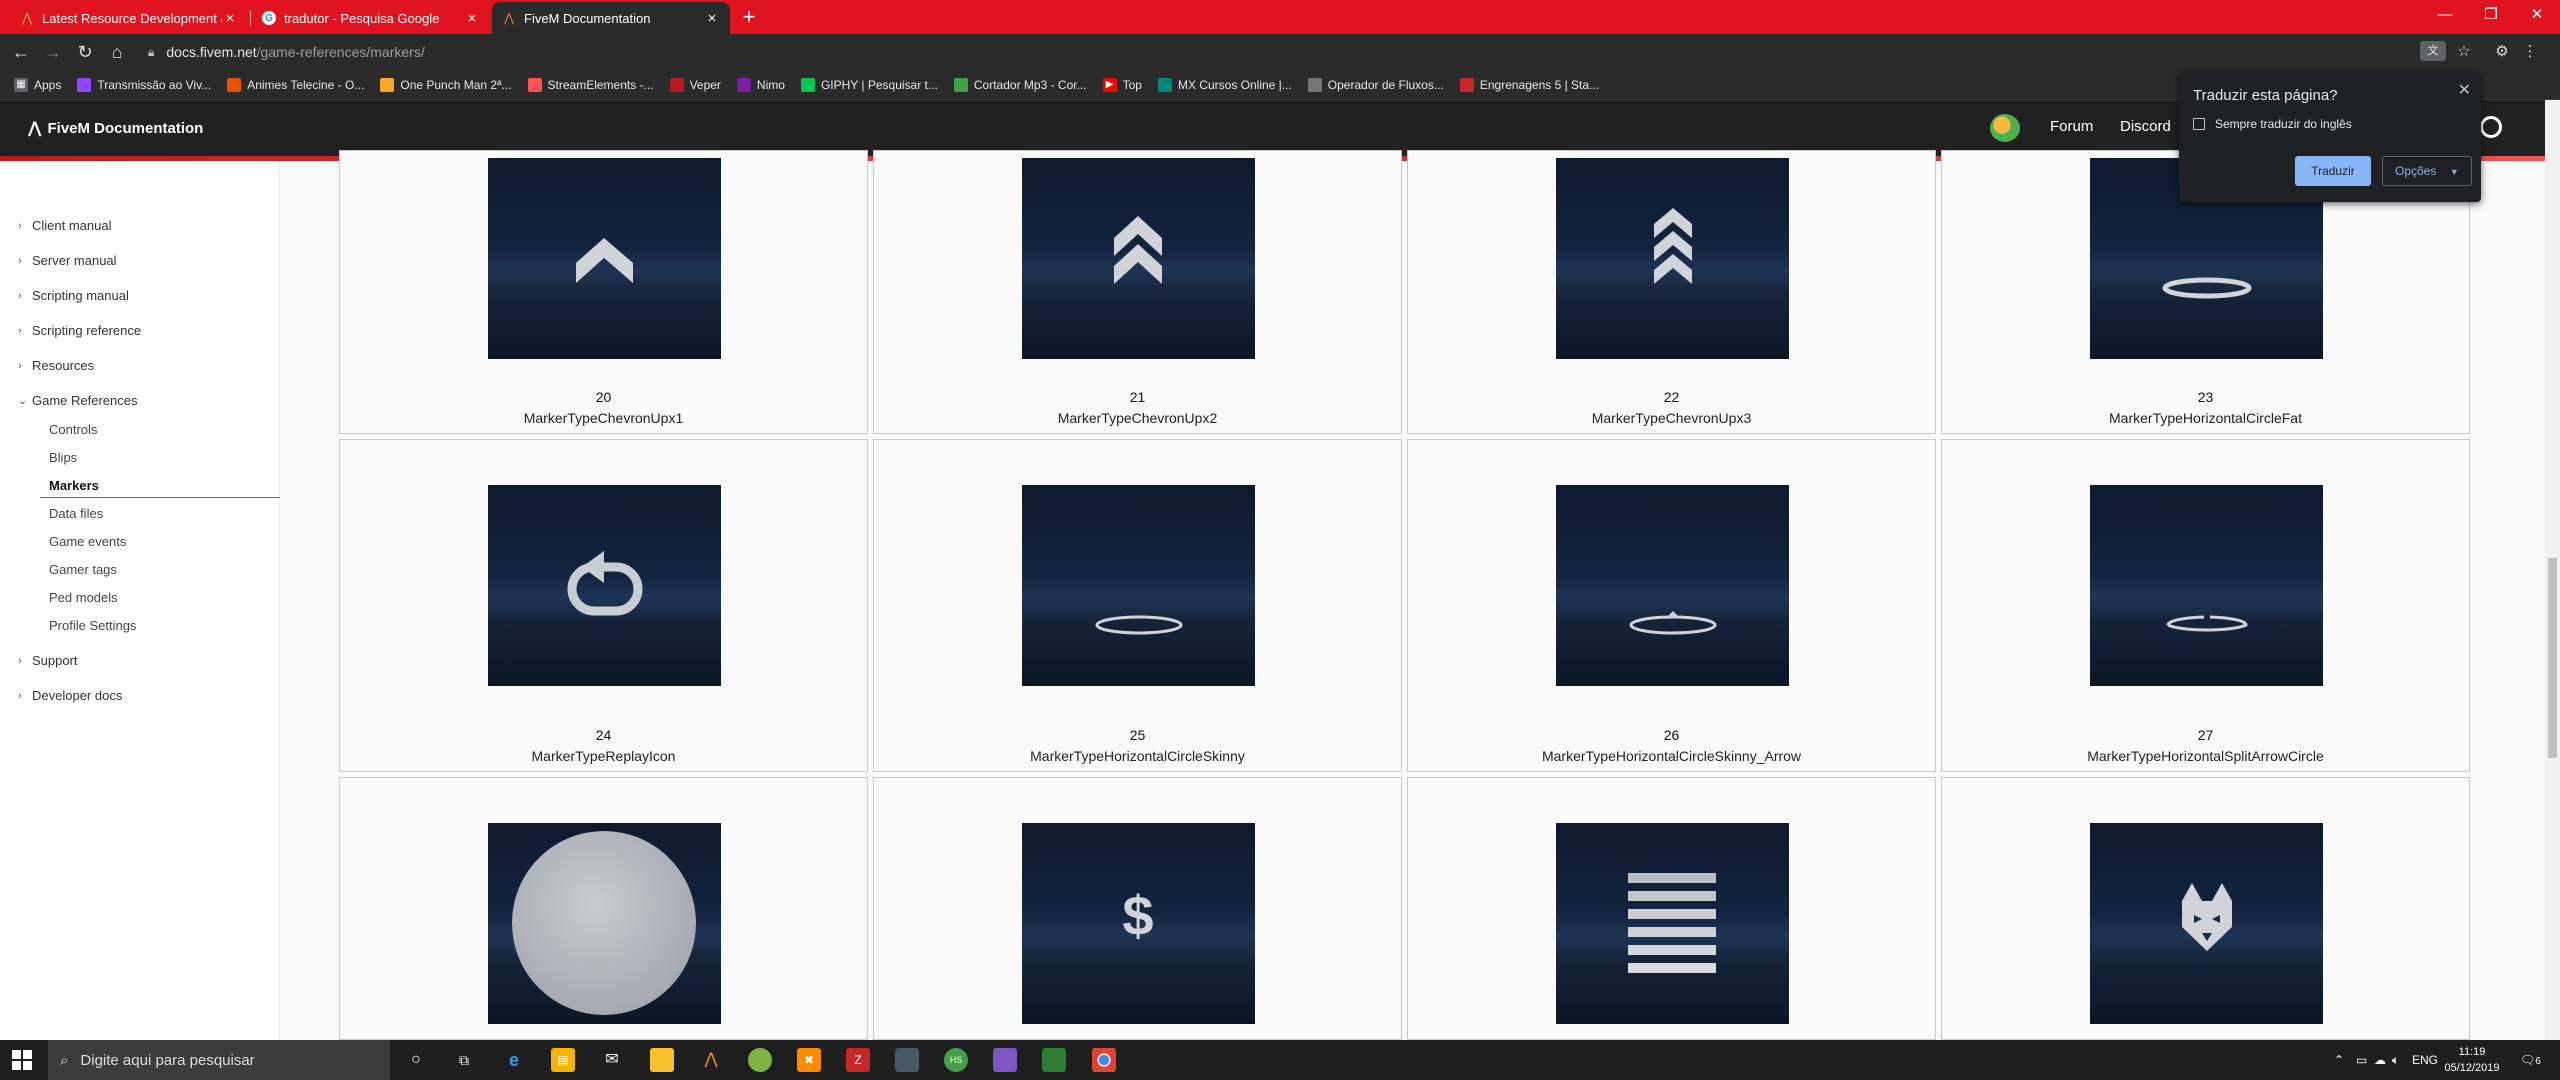 The width and height of the screenshot is (2560, 1080). Describe the element at coordinates (2491, 15) in the screenshot. I see `restore-icon: ❐` at that location.